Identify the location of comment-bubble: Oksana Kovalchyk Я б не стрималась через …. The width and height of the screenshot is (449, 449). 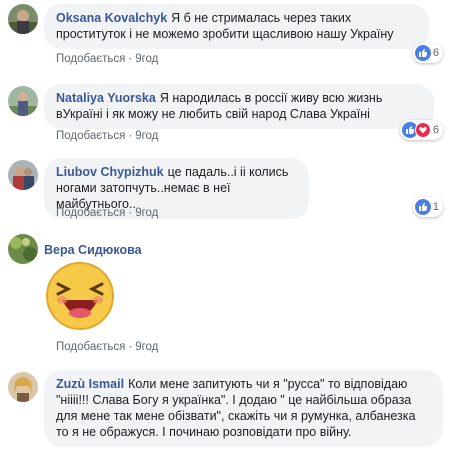
(236, 26).